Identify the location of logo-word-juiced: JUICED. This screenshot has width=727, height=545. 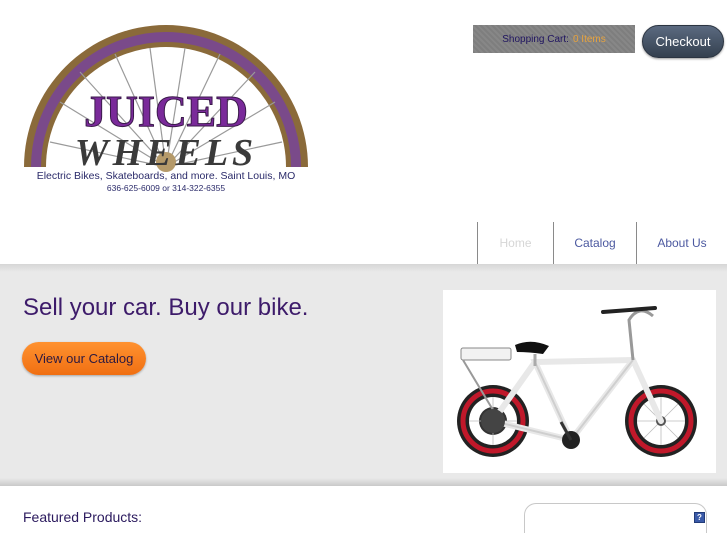
(166, 111).